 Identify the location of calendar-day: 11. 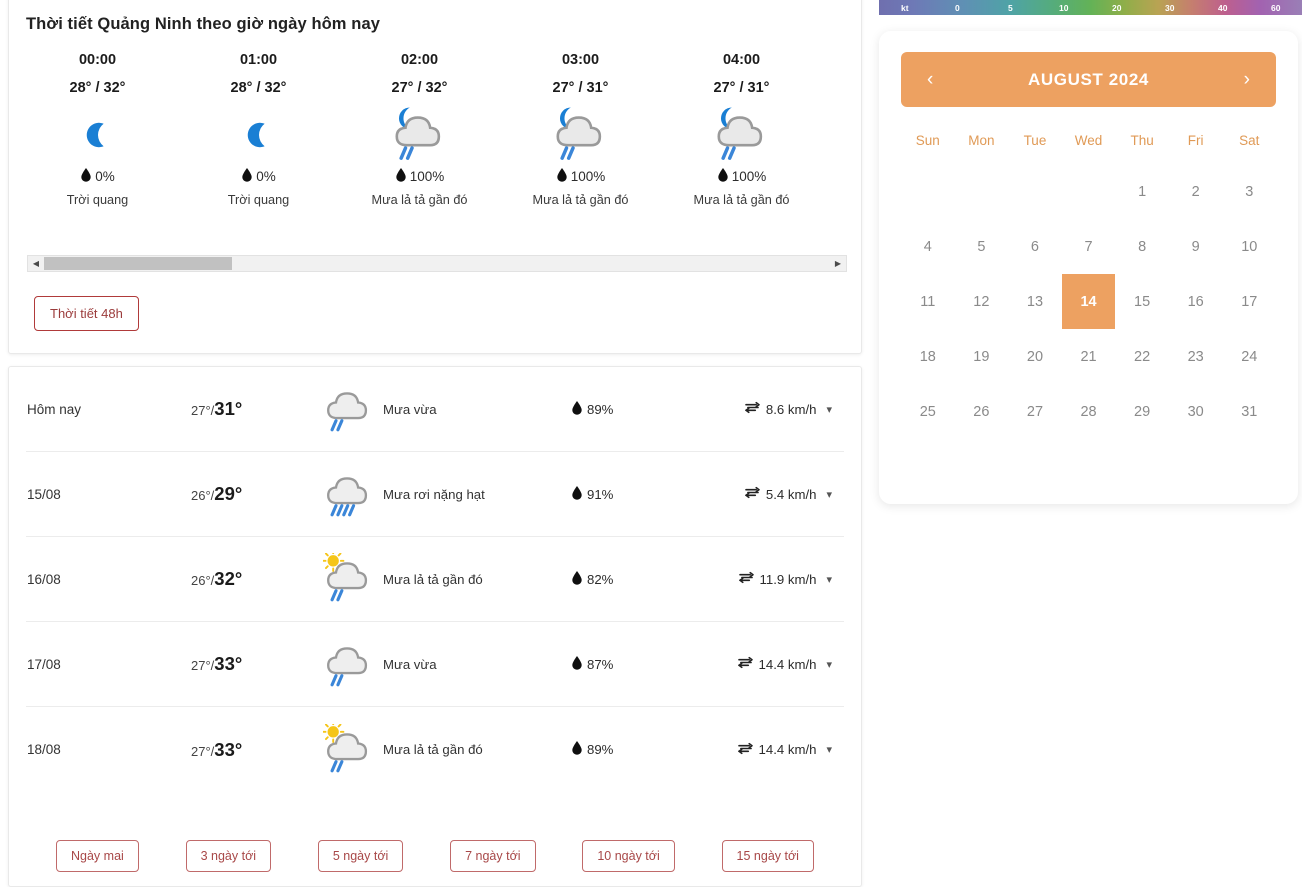
(928, 301).